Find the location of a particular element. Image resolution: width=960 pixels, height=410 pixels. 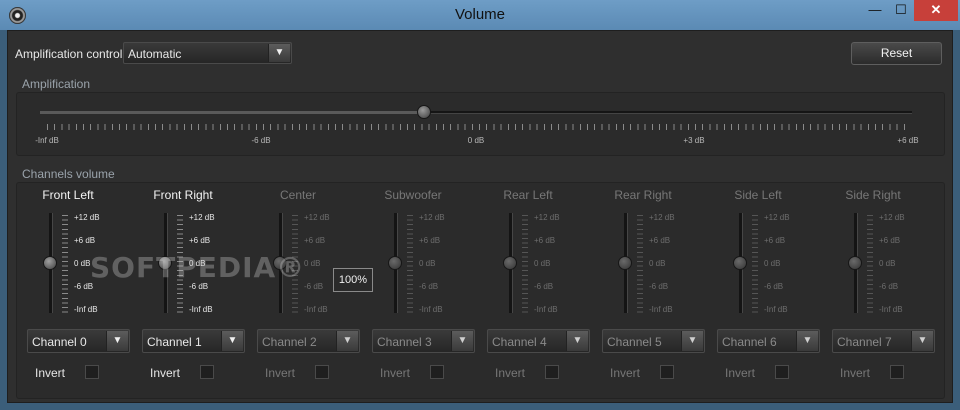

amplification-control-select: Automatic ▼ is located at coordinates (207, 53).